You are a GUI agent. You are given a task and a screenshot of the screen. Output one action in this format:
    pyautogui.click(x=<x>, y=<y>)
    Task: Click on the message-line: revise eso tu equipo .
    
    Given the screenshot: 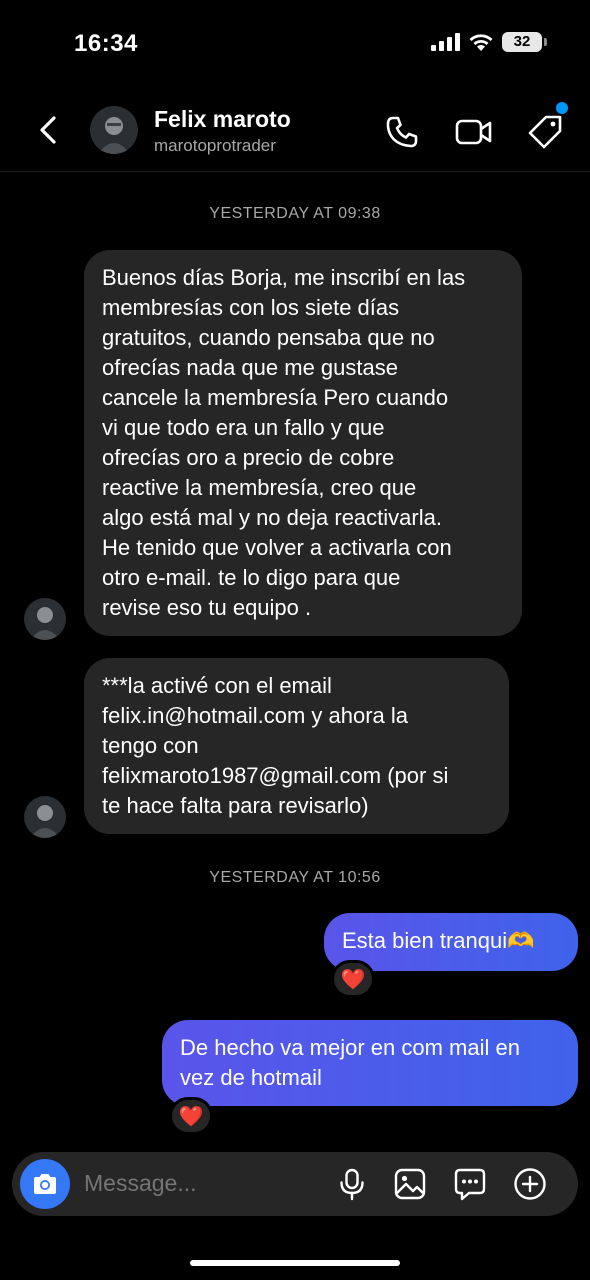 What is the action you would take?
    pyautogui.click(x=207, y=607)
    